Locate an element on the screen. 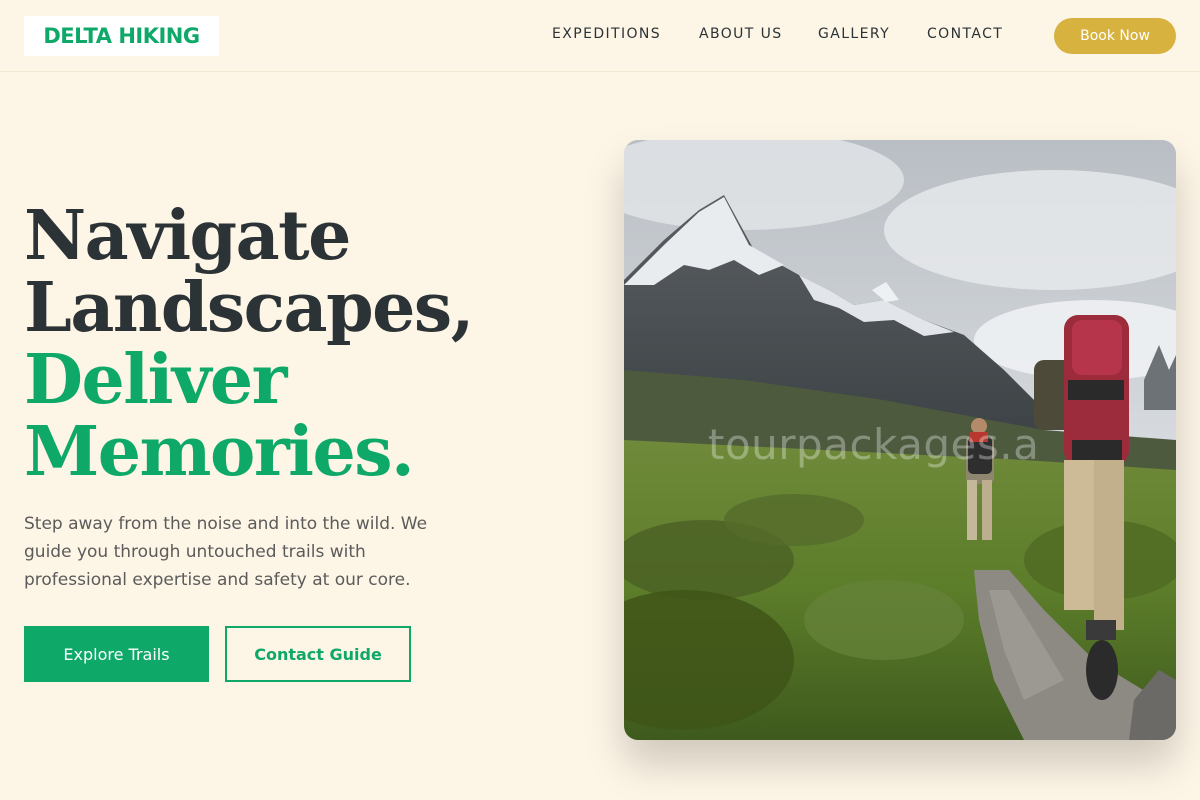 The image size is (1200, 800). watermark-text: tourpackages.a is located at coordinates (874, 444).